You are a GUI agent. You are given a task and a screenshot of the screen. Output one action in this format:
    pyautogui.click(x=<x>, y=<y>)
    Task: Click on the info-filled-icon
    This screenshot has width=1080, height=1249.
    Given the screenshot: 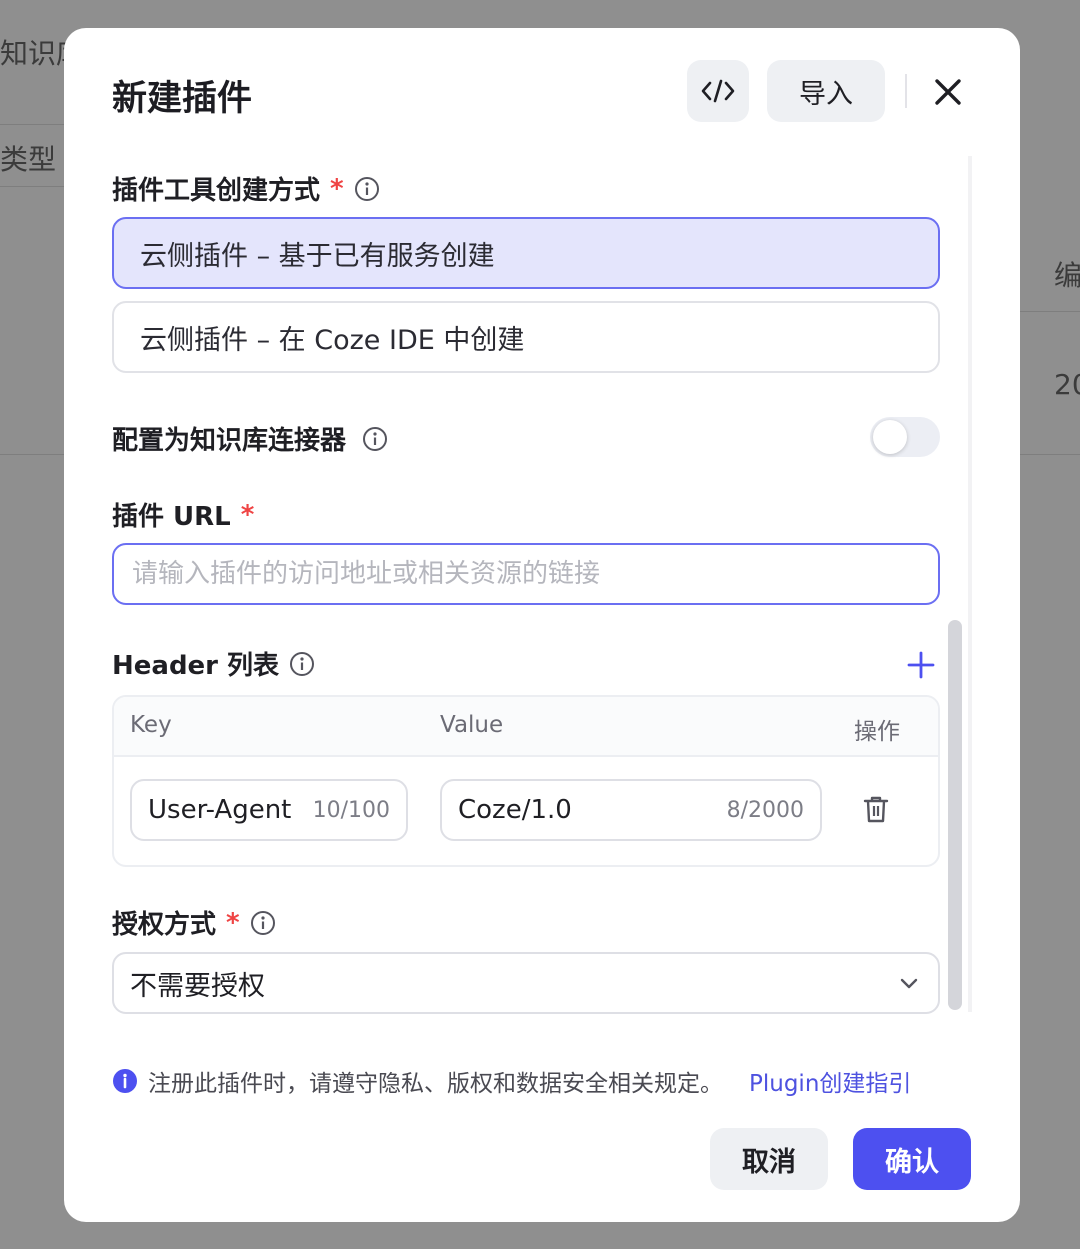 What is the action you would take?
    pyautogui.click(x=125, y=1081)
    